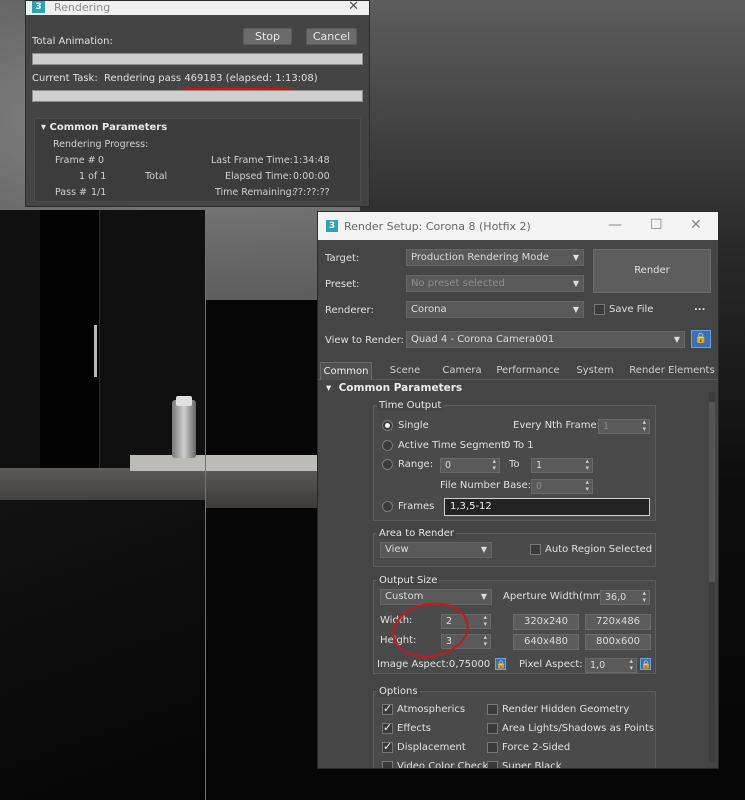  Describe the element at coordinates (414, 728) in the screenshot. I see `effects-label: Effects` at that location.